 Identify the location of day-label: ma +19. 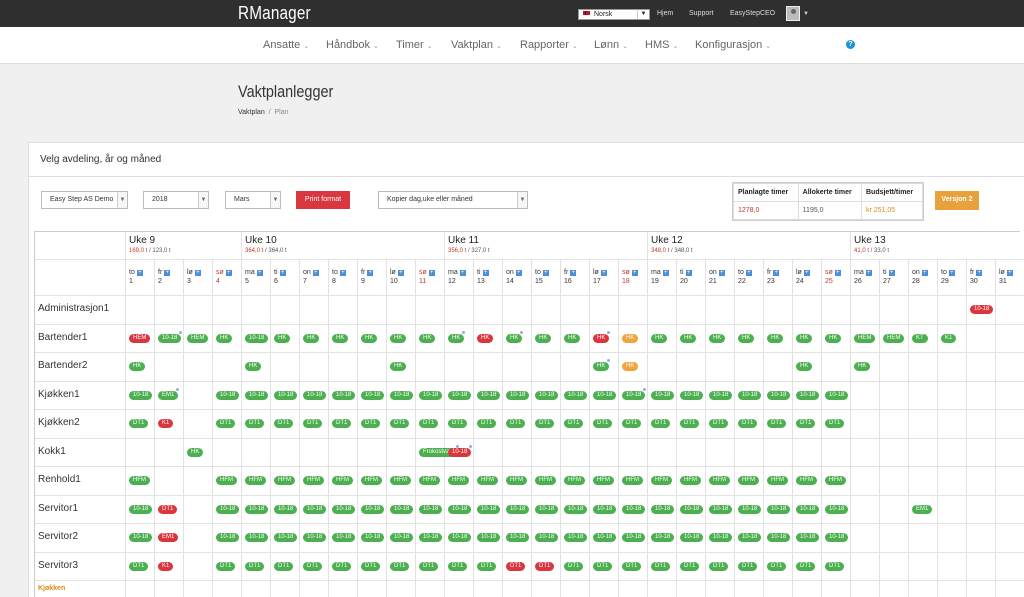
(660, 277).